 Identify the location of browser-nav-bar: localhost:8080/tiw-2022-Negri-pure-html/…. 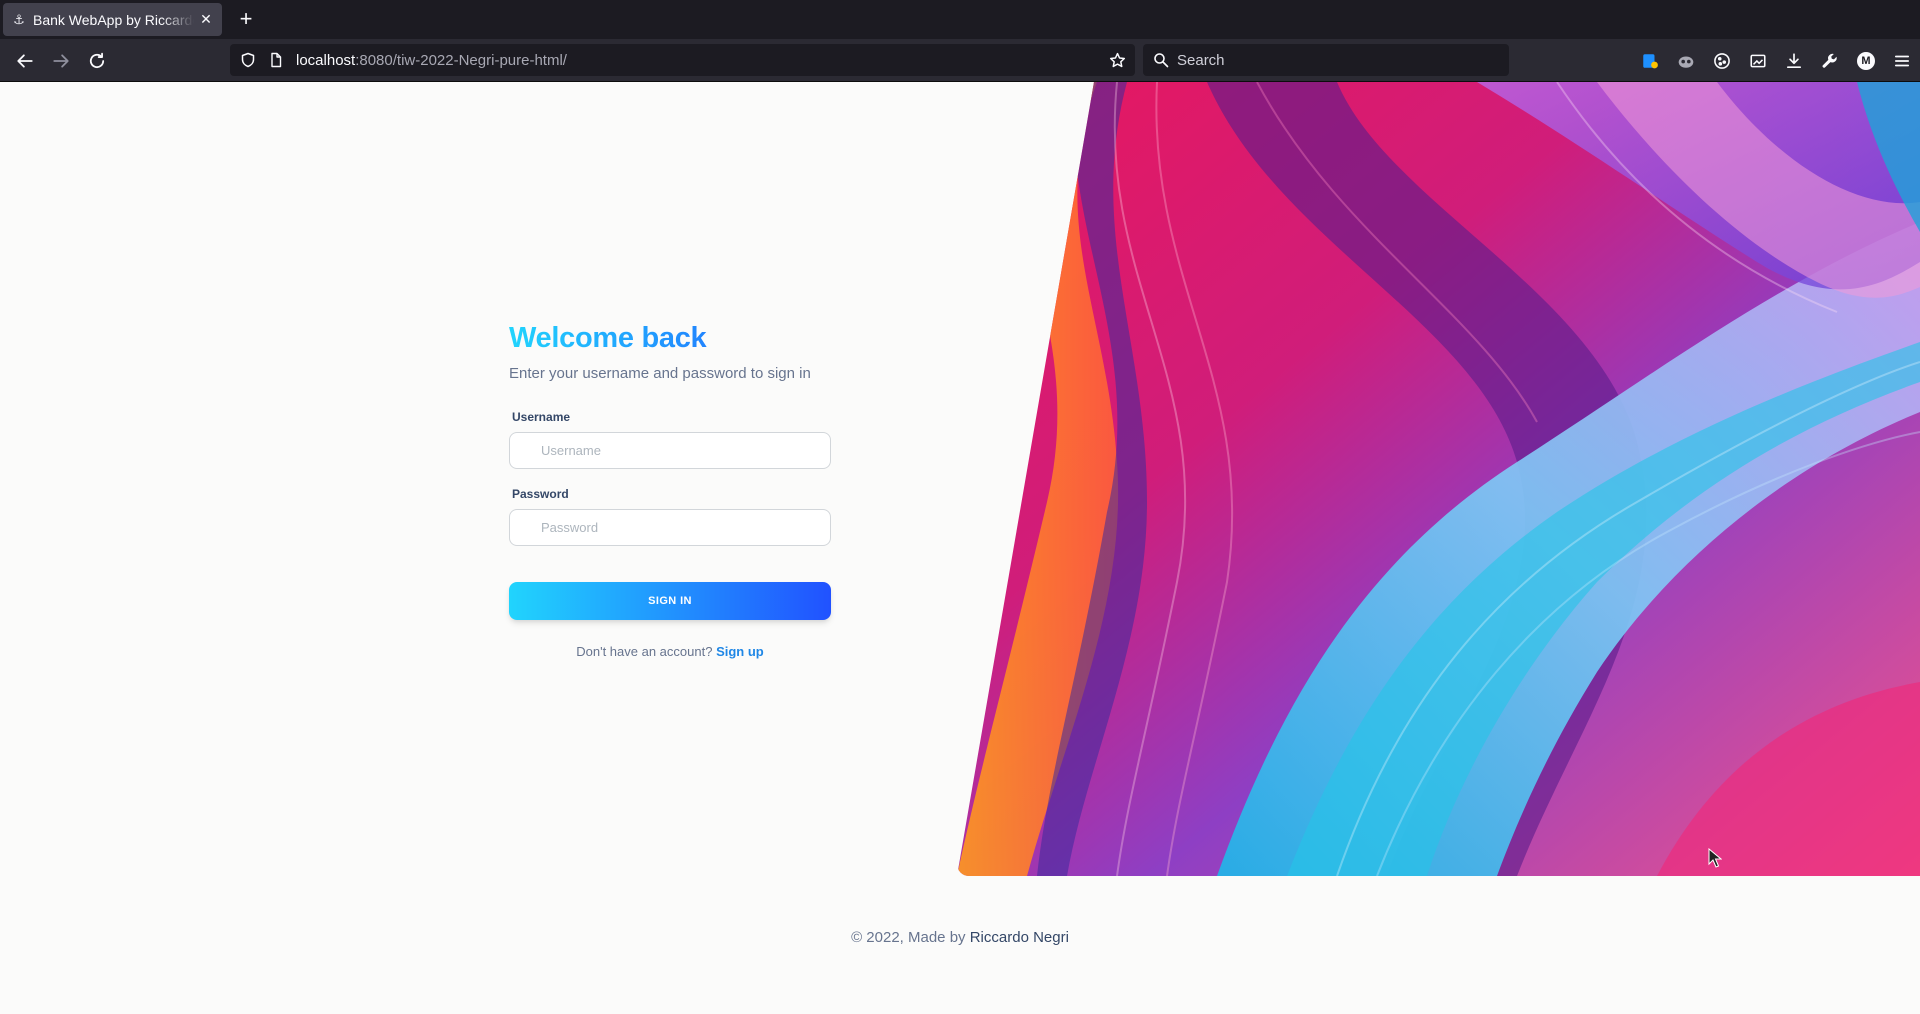
(960, 60).